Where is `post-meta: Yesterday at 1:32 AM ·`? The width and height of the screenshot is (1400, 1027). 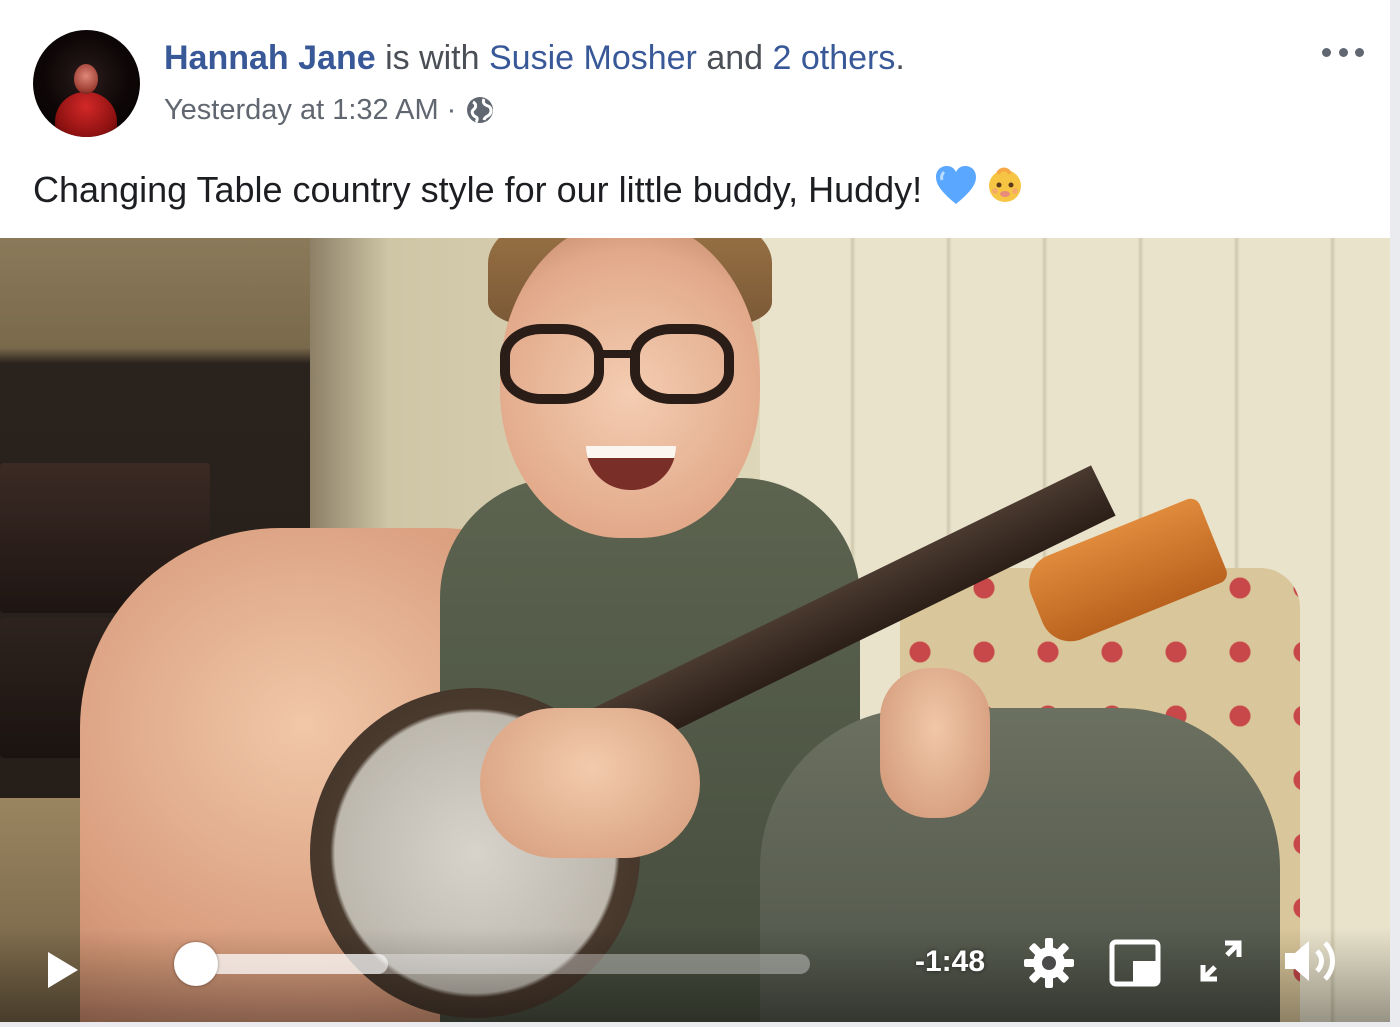
post-meta: Yesterday at 1:32 AM · is located at coordinates (330, 110).